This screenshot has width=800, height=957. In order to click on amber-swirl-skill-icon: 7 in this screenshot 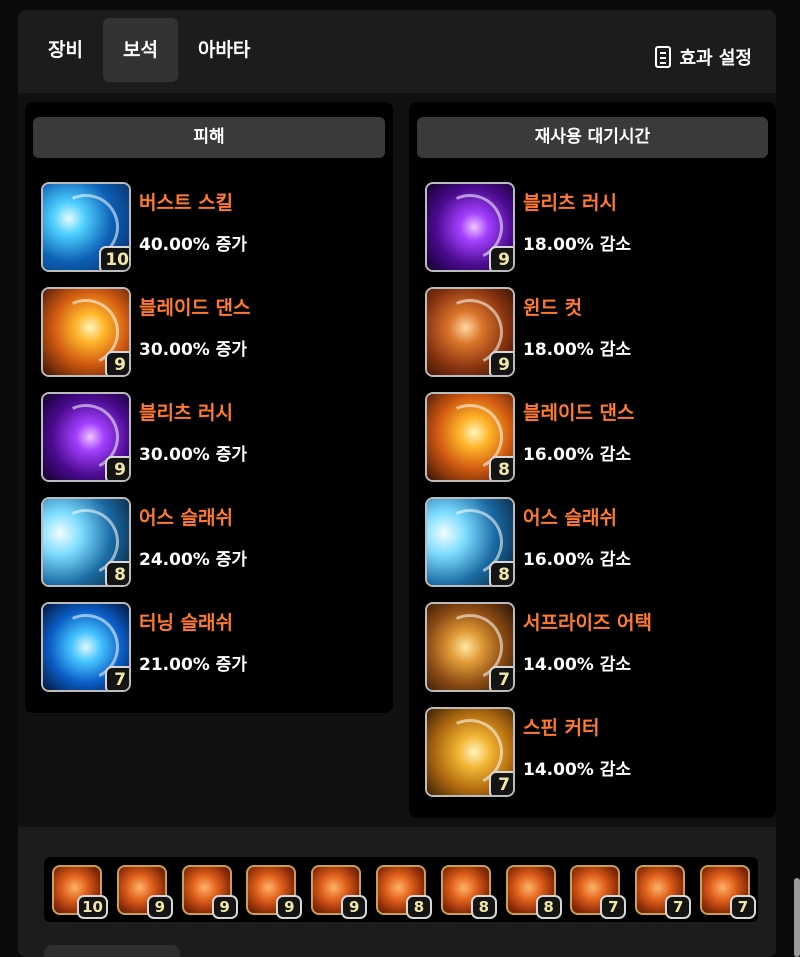, I will do `click(470, 647)`.